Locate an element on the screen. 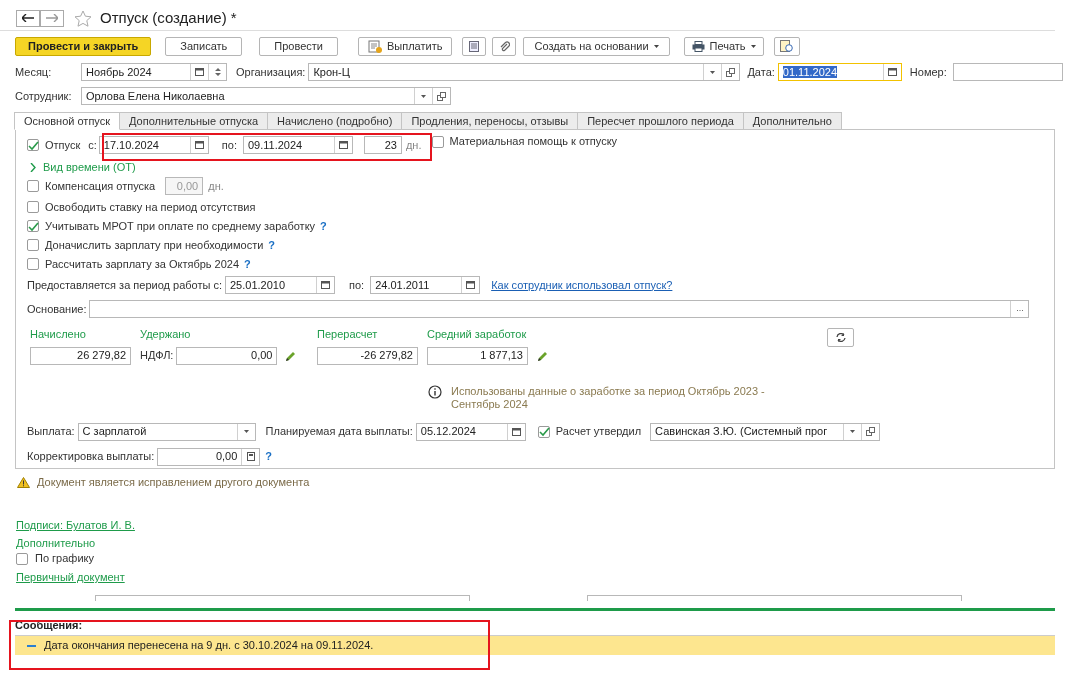  link: Как сотрудник использовал отпуск? is located at coordinates (582, 285).